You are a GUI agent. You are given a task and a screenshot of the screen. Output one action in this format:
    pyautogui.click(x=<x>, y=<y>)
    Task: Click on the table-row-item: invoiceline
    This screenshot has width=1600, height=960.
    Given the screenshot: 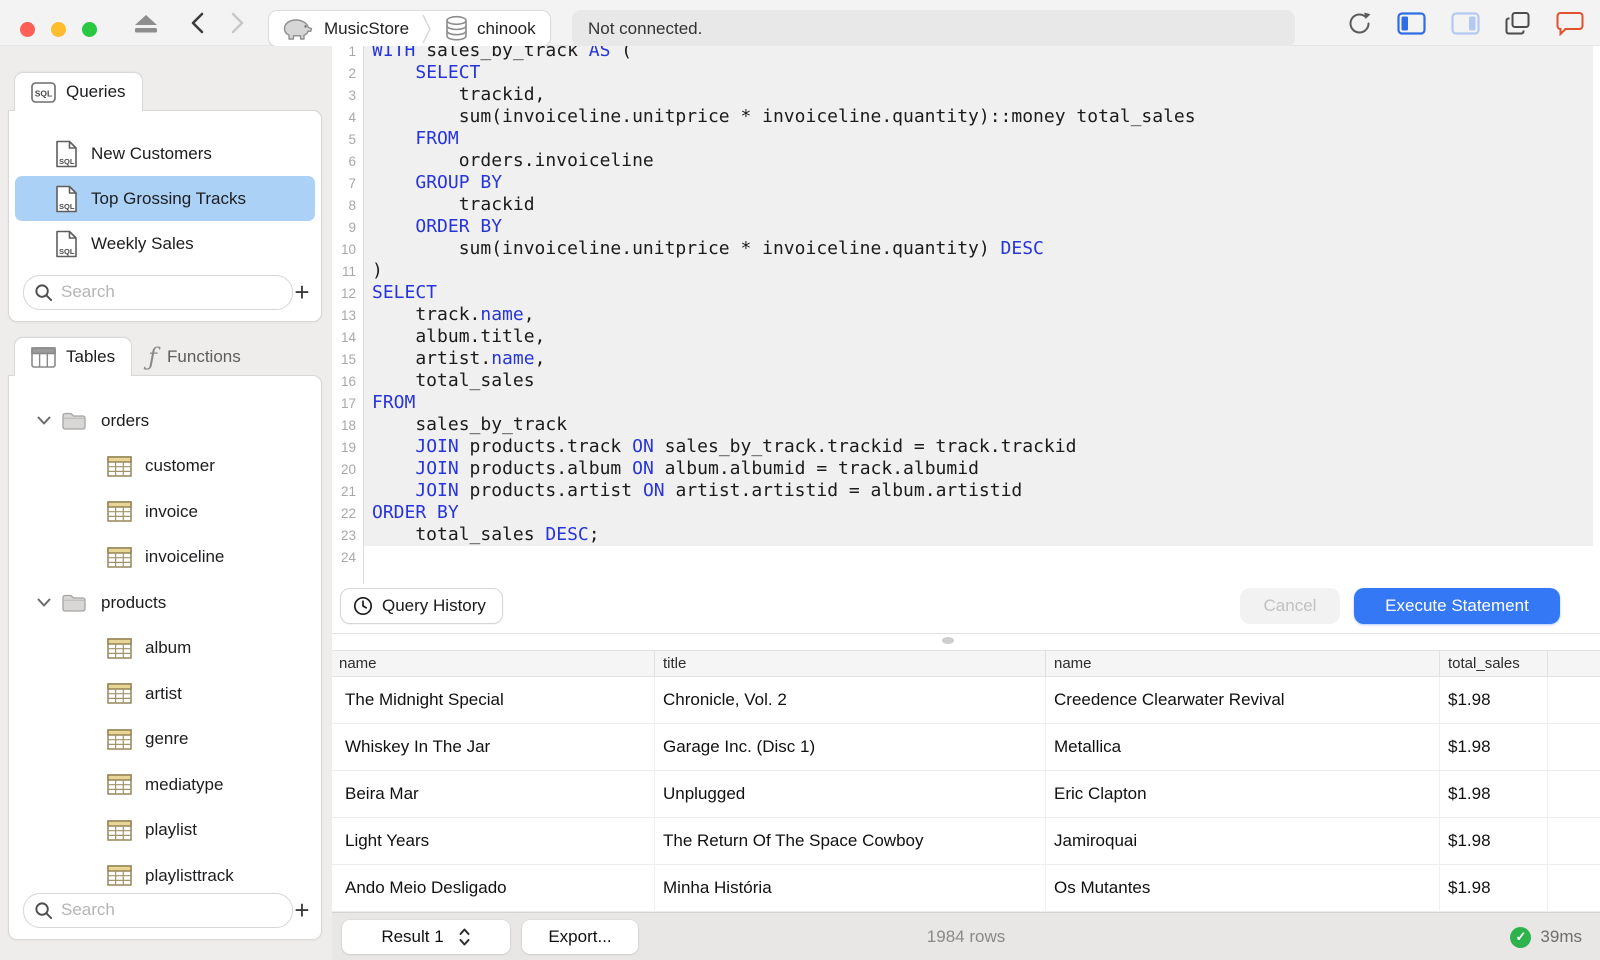 What is the action you would take?
    pyautogui.click(x=165, y=558)
    